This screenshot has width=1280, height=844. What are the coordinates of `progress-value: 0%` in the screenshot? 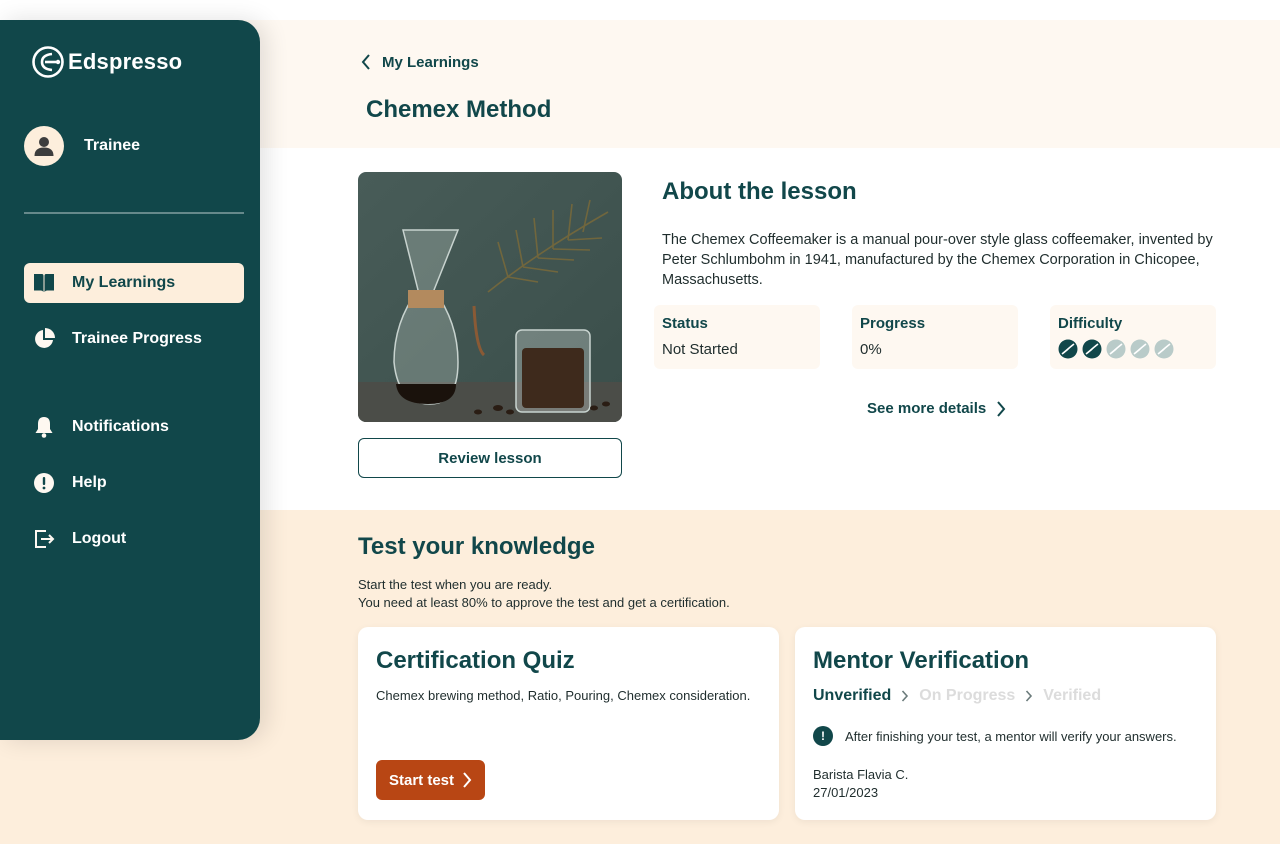 It's located at (871, 349).